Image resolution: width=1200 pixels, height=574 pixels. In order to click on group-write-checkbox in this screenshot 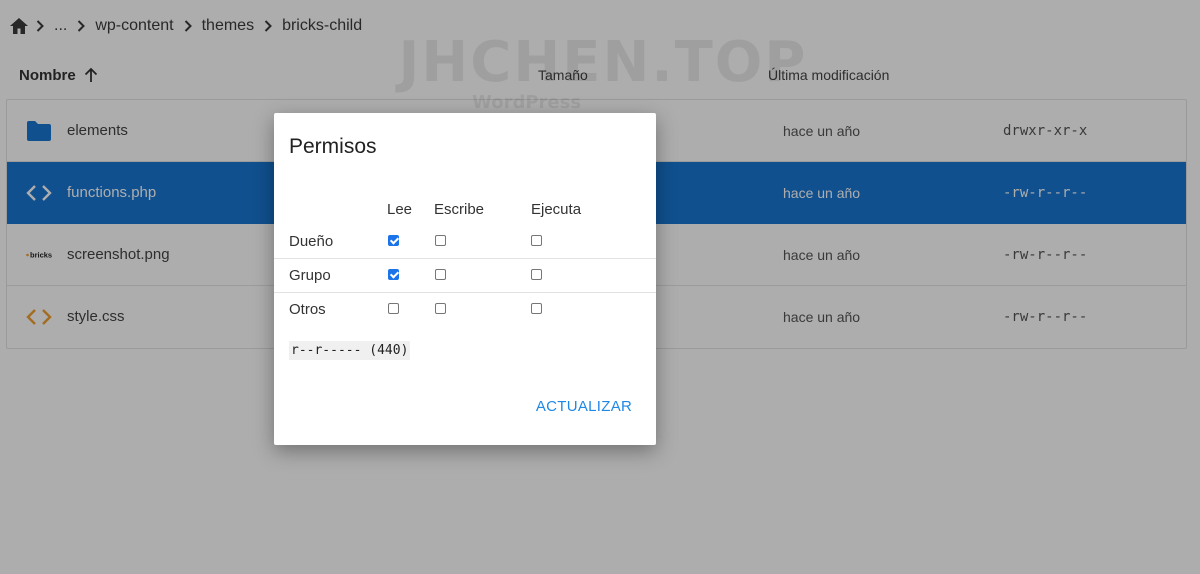, I will do `click(440, 274)`.